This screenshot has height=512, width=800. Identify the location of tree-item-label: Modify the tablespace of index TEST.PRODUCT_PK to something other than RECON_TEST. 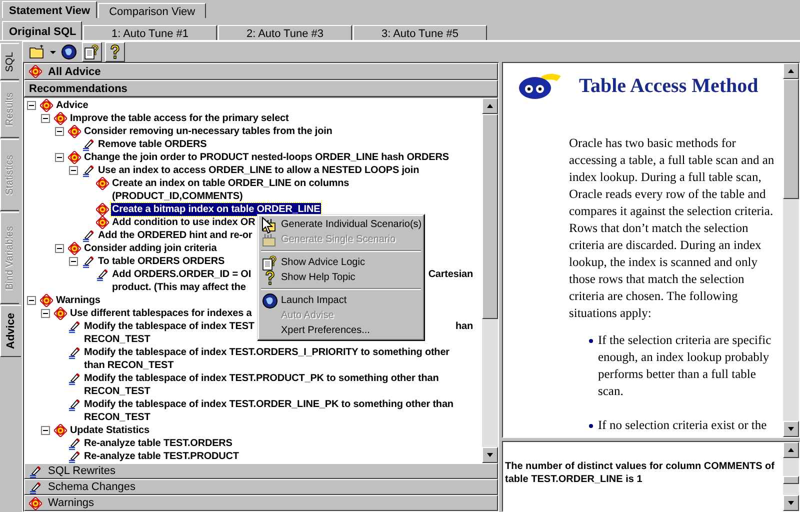
(261, 385).